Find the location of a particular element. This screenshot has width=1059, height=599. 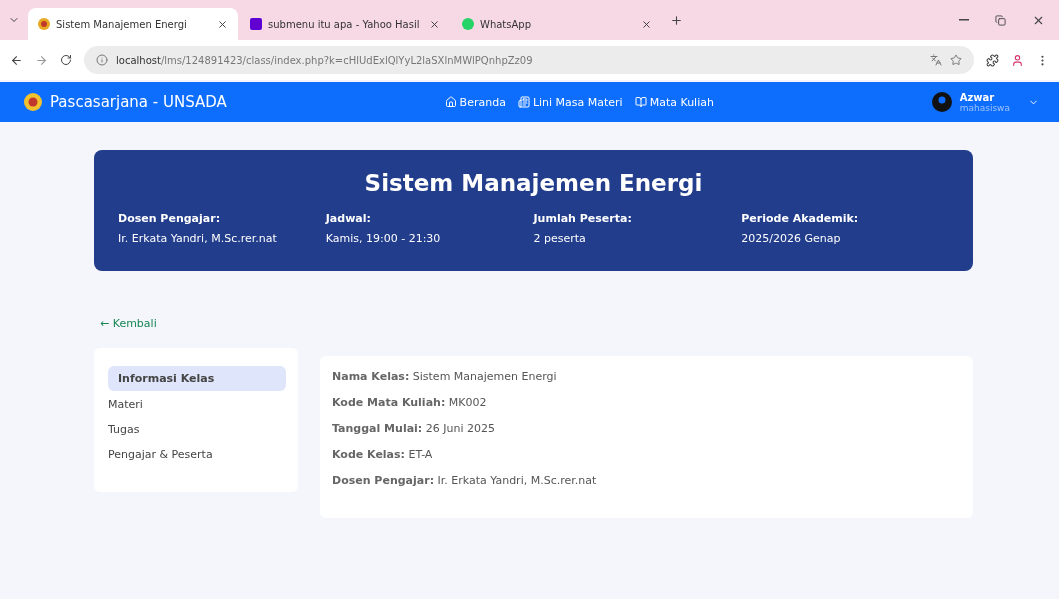

book-icon is located at coordinates (640, 102).